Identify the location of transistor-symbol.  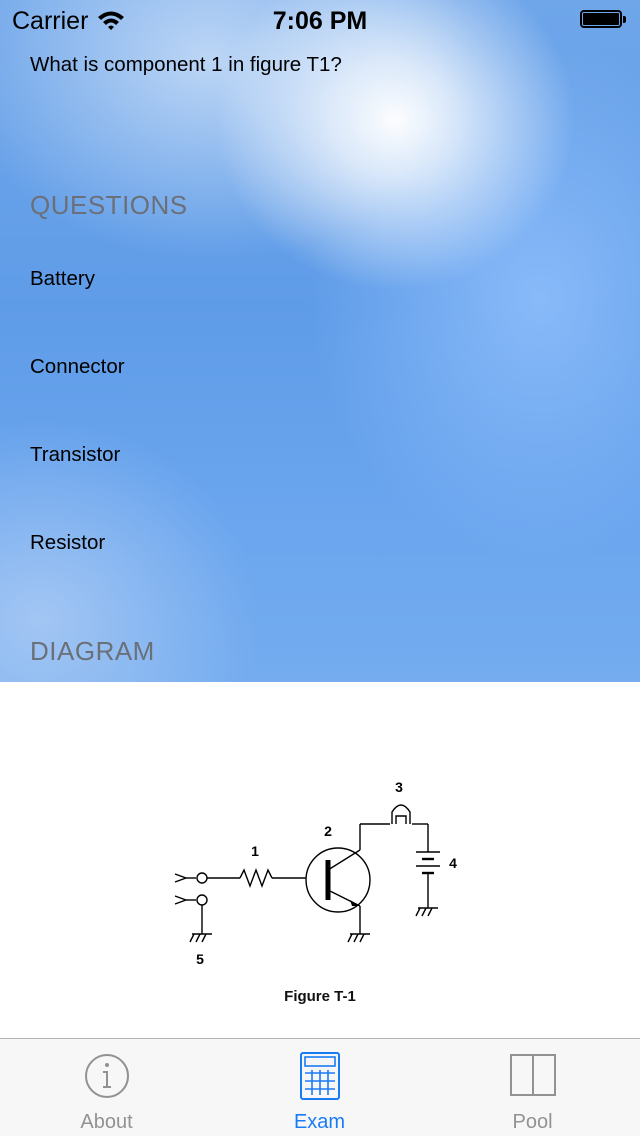
(338, 880).